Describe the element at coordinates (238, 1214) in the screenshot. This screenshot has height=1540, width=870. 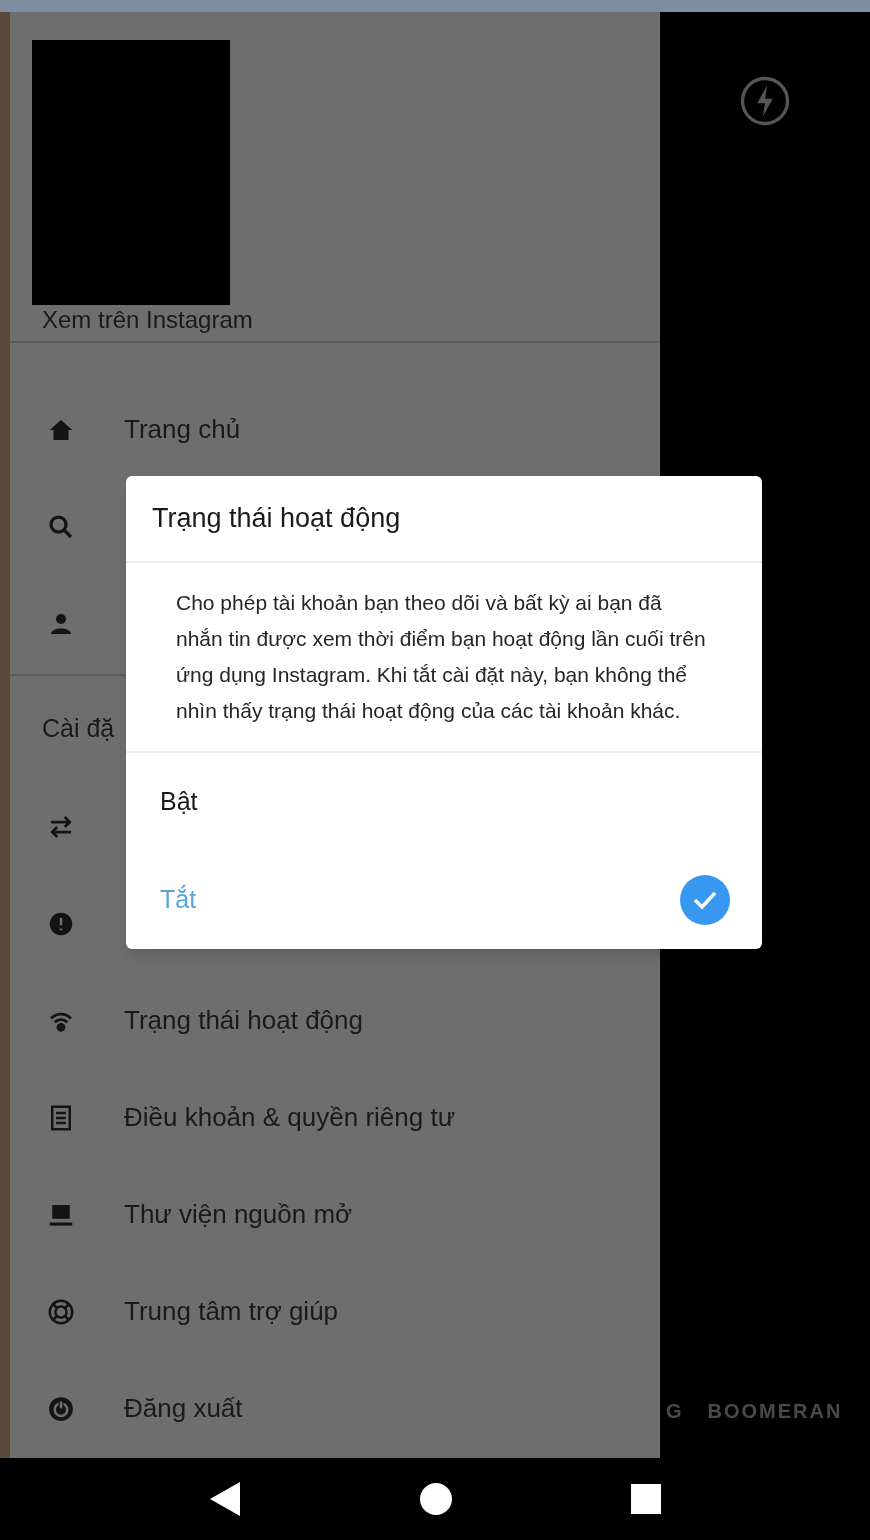
I see `menu-item: Thư viện nguồn mở` at that location.